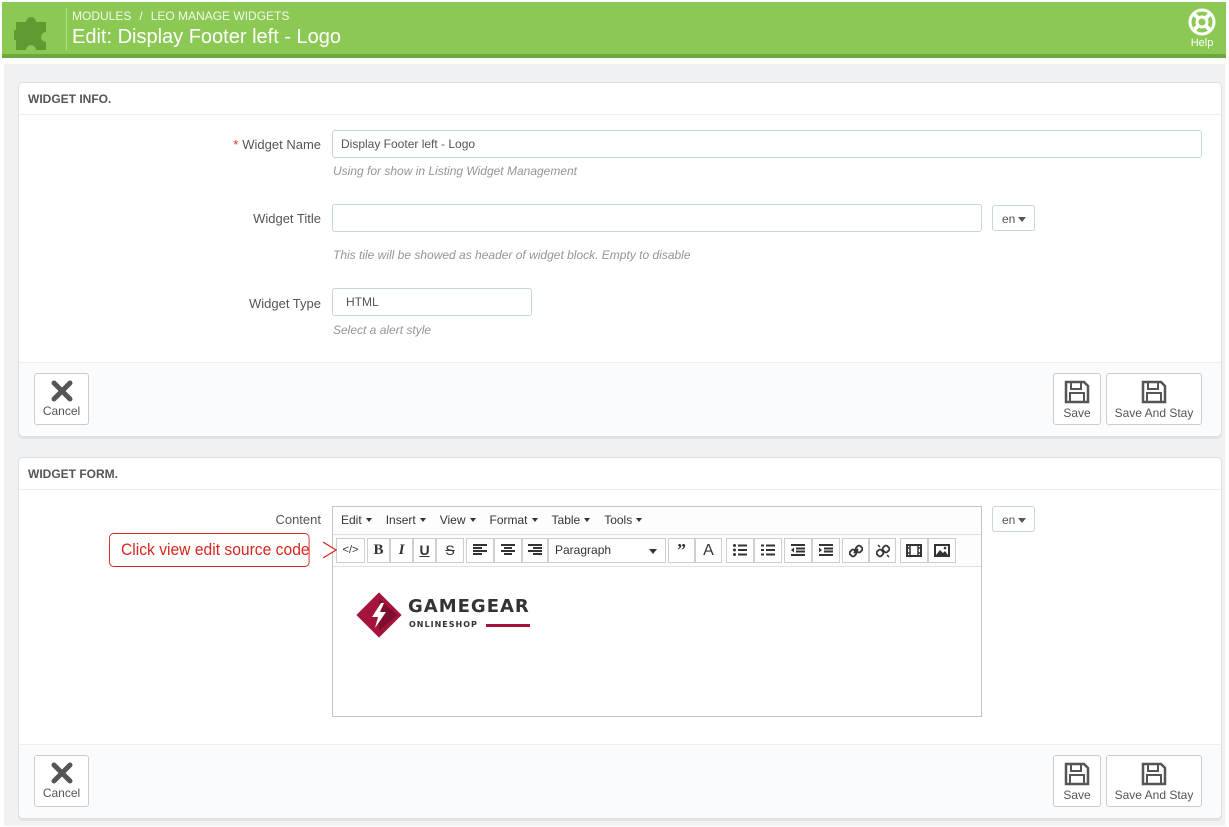 The image size is (1229, 827). I want to click on help-label: Help, so click(1202, 43).